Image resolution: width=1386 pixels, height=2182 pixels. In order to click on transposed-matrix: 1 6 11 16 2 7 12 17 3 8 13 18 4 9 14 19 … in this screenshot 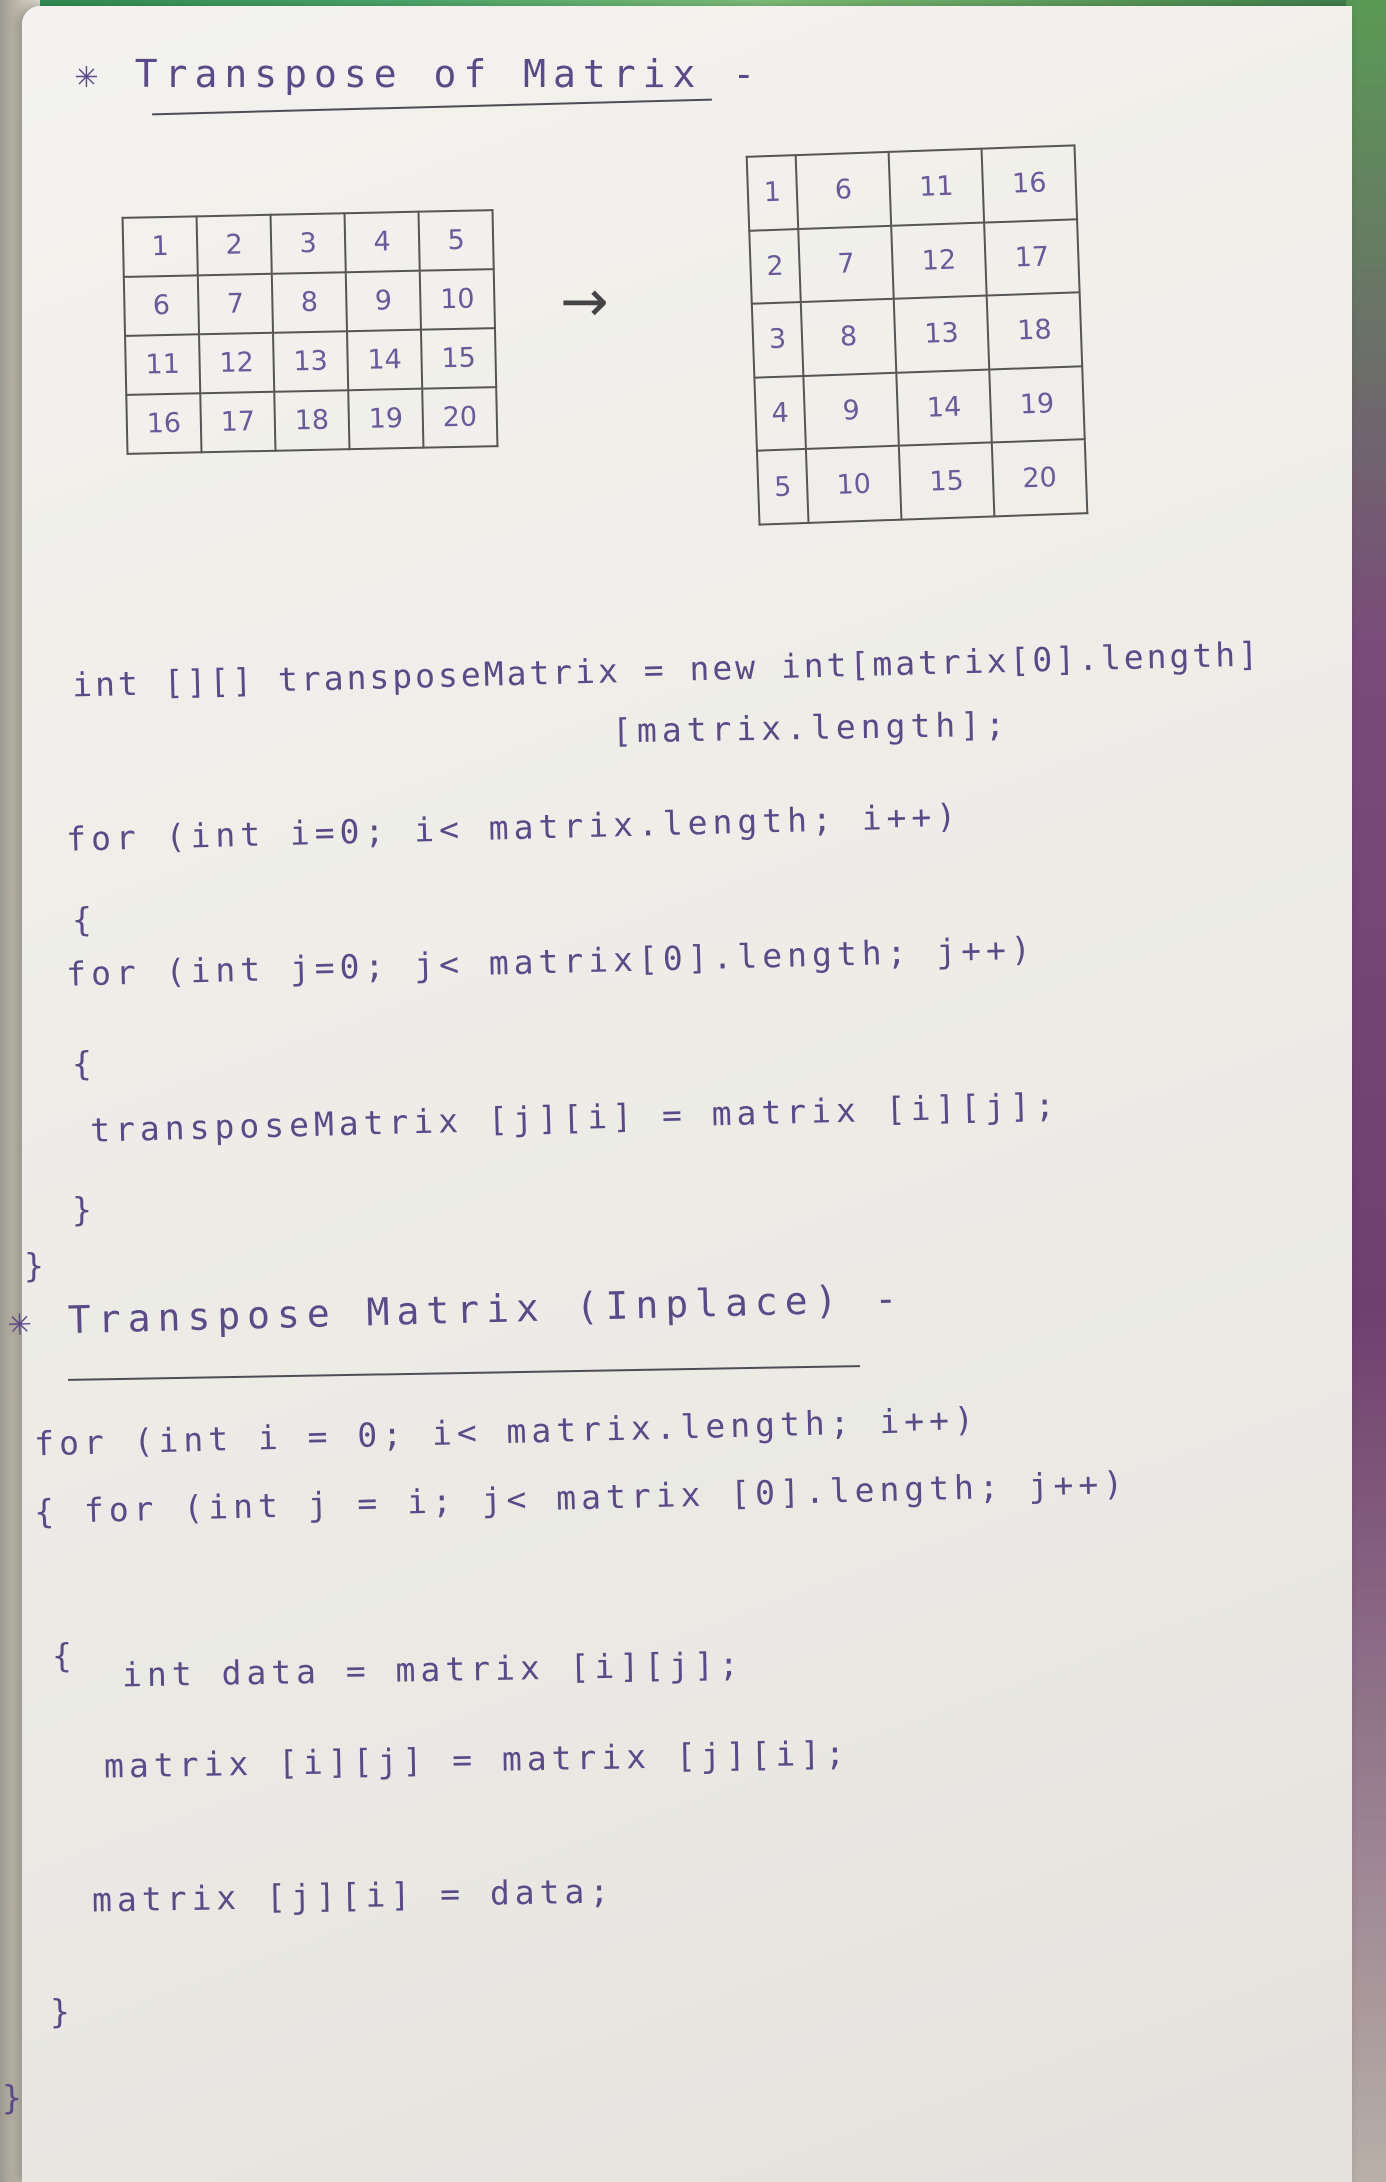, I will do `click(917, 334)`.